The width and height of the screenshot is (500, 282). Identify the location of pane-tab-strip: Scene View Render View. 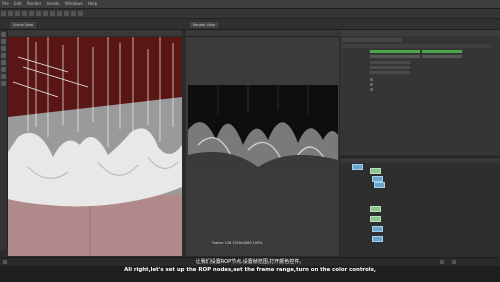
(250, 24).